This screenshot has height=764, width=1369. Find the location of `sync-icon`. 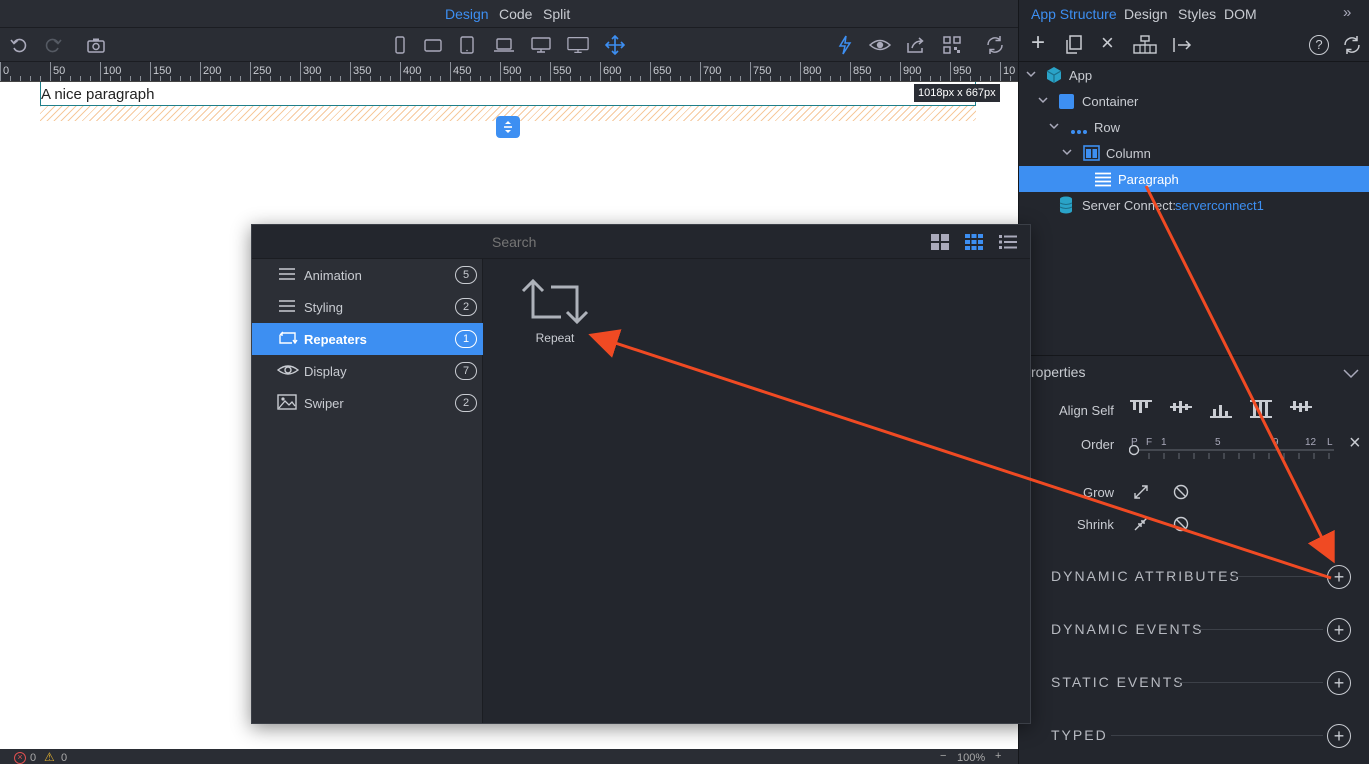

sync-icon is located at coordinates (1352, 47).